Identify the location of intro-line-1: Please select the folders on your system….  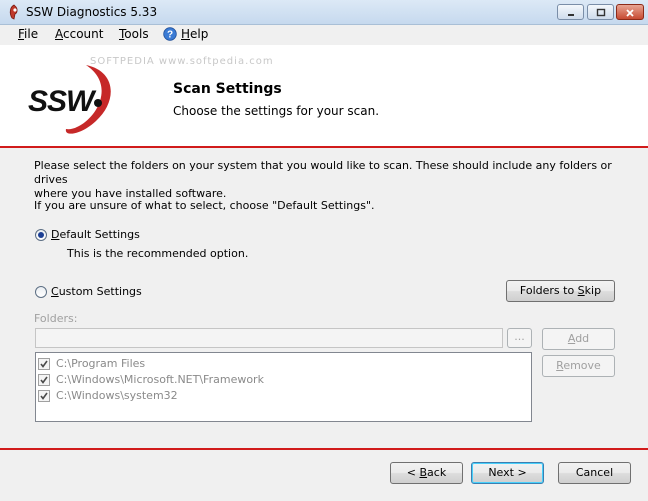
(323, 172).